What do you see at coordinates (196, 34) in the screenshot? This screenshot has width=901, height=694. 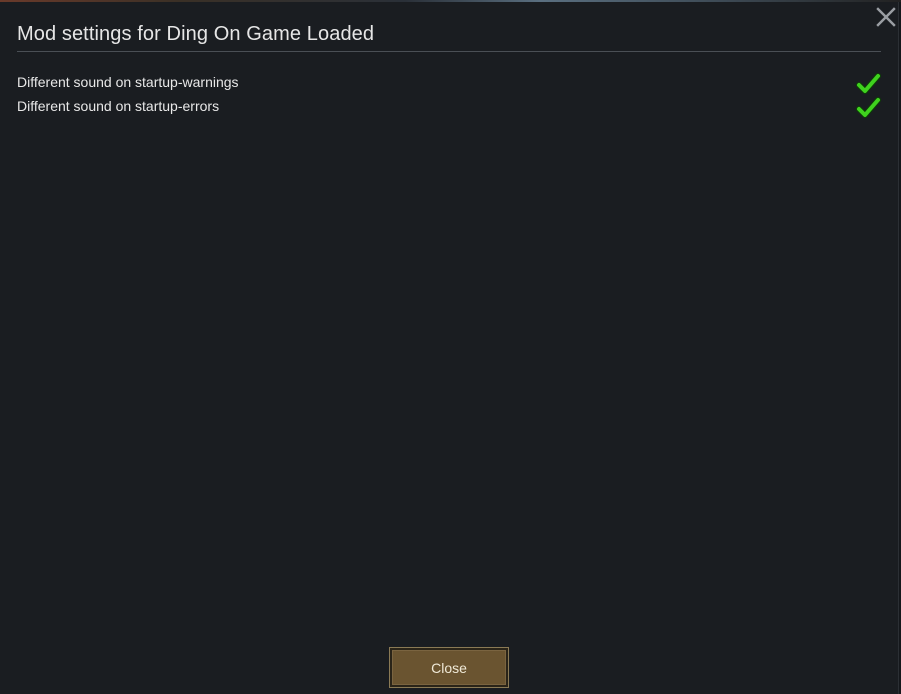 I see `dialog-title: Mod settings for Ding On Game Loaded` at bounding box center [196, 34].